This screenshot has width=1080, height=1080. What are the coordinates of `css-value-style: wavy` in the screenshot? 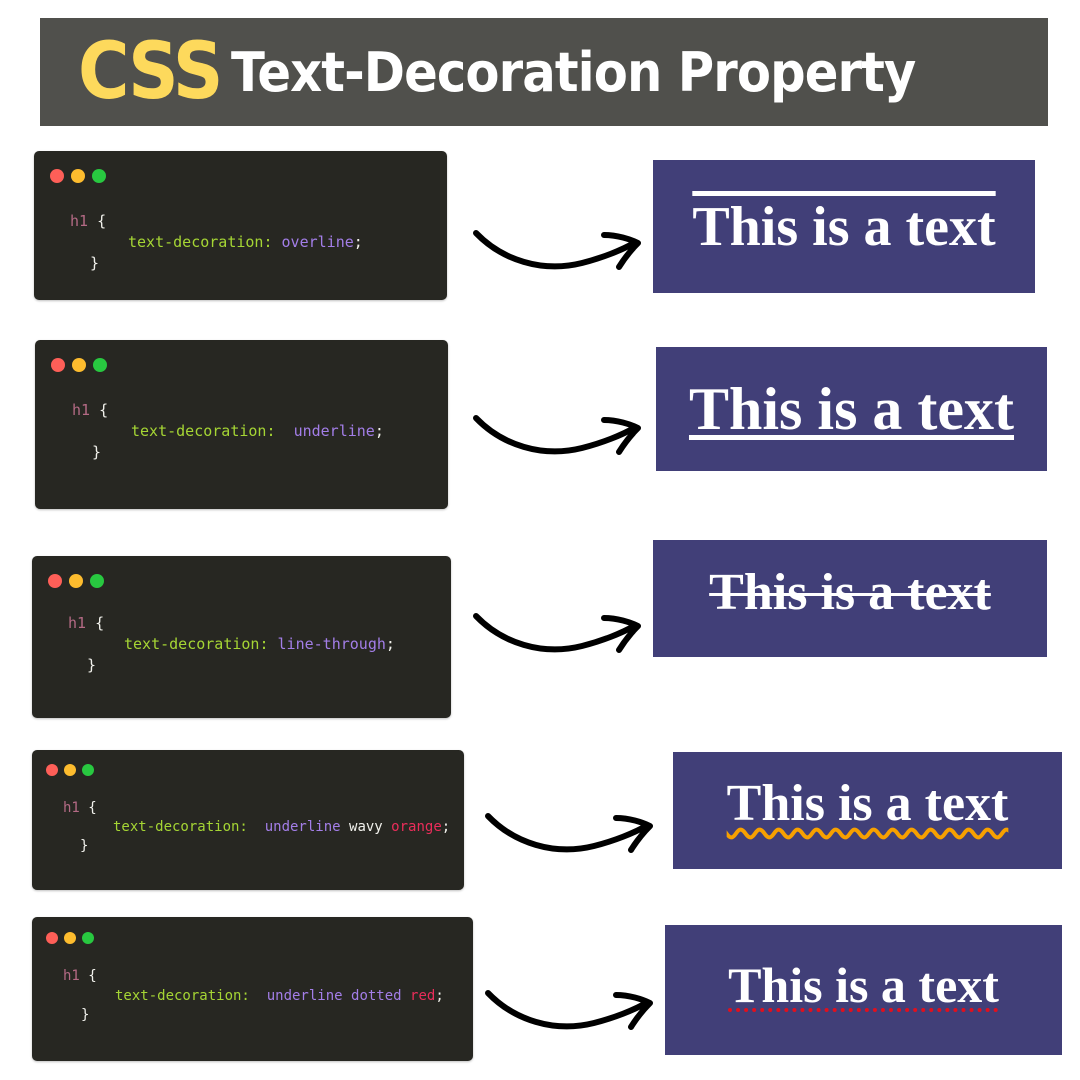 It's located at (366, 827).